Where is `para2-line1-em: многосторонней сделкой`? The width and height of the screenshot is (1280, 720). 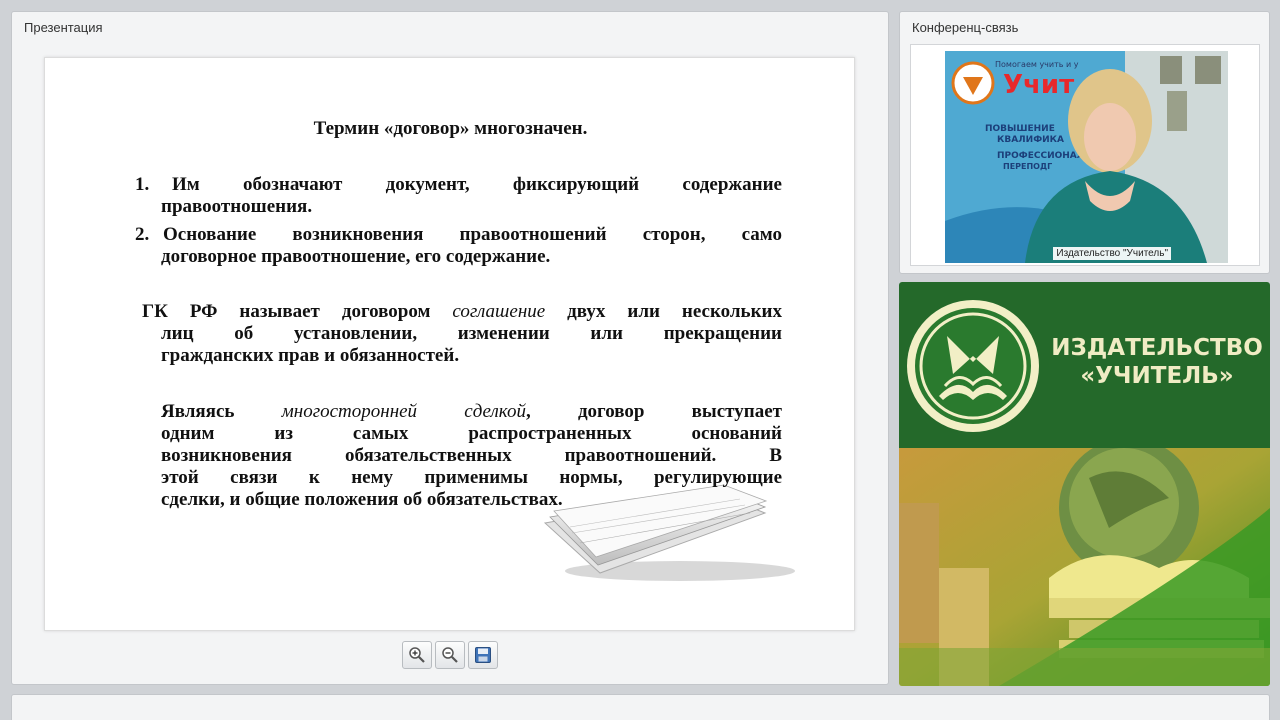
para2-line1-em: многосторонней сделкой is located at coordinates (403, 411).